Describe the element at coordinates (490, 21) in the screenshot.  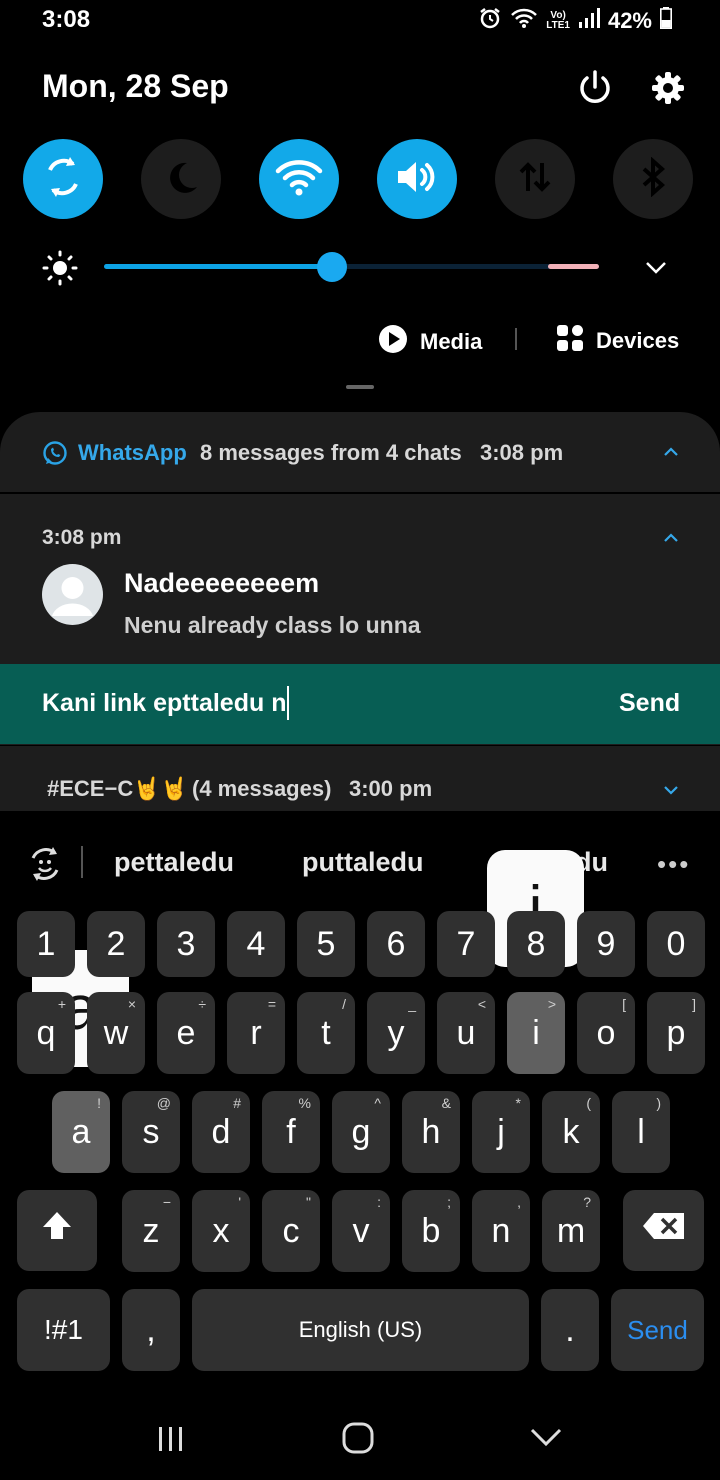
I see `alarm-icon` at that location.